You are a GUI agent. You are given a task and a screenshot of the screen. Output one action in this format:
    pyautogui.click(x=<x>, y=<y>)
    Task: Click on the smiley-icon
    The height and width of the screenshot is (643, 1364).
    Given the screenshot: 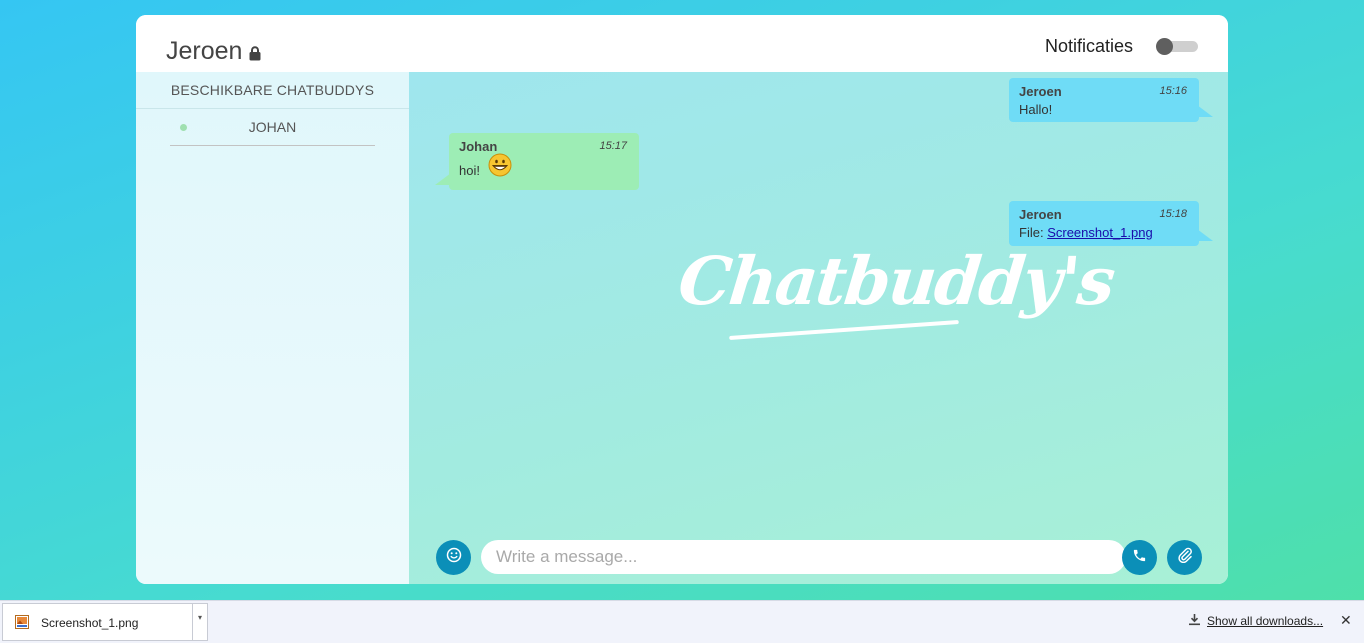 What is the action you would take?
    pyautogui.click(x=454, y=557)
    